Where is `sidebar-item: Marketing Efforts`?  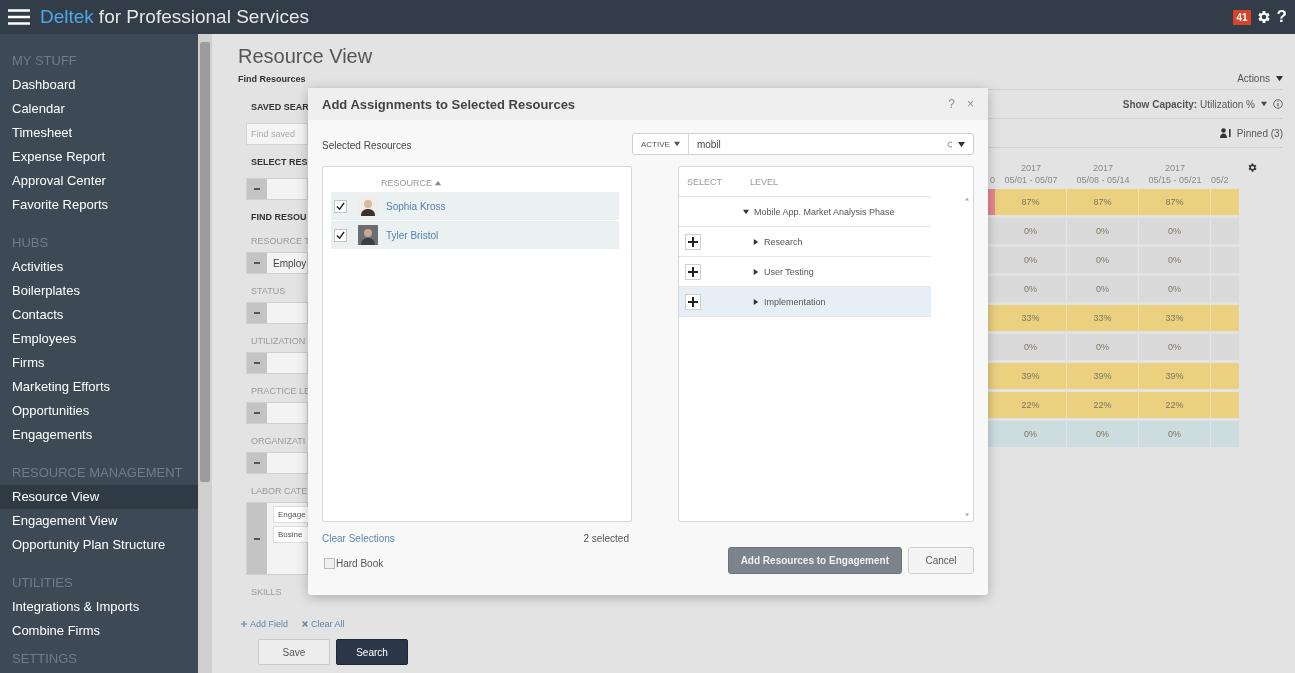 sidebar-item: Marketing Efforts is located at coordinates (99, 387).